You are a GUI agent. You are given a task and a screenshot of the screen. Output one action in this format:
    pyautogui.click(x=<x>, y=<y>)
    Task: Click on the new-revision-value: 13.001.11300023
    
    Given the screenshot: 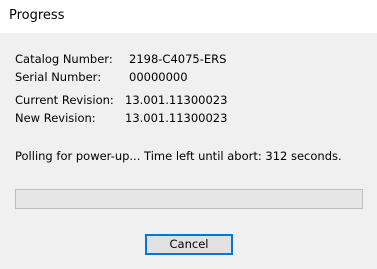 What is the action you would take?
    pyautogui.click(x=176, y=118)
    